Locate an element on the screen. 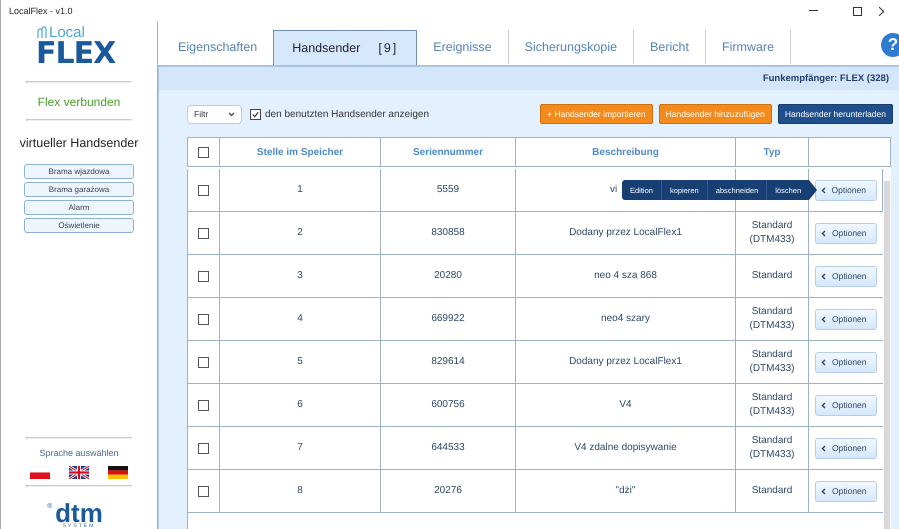 This screenshot has width=899, height=529. table-cell: 600756 is located at coordinates (448, 405).